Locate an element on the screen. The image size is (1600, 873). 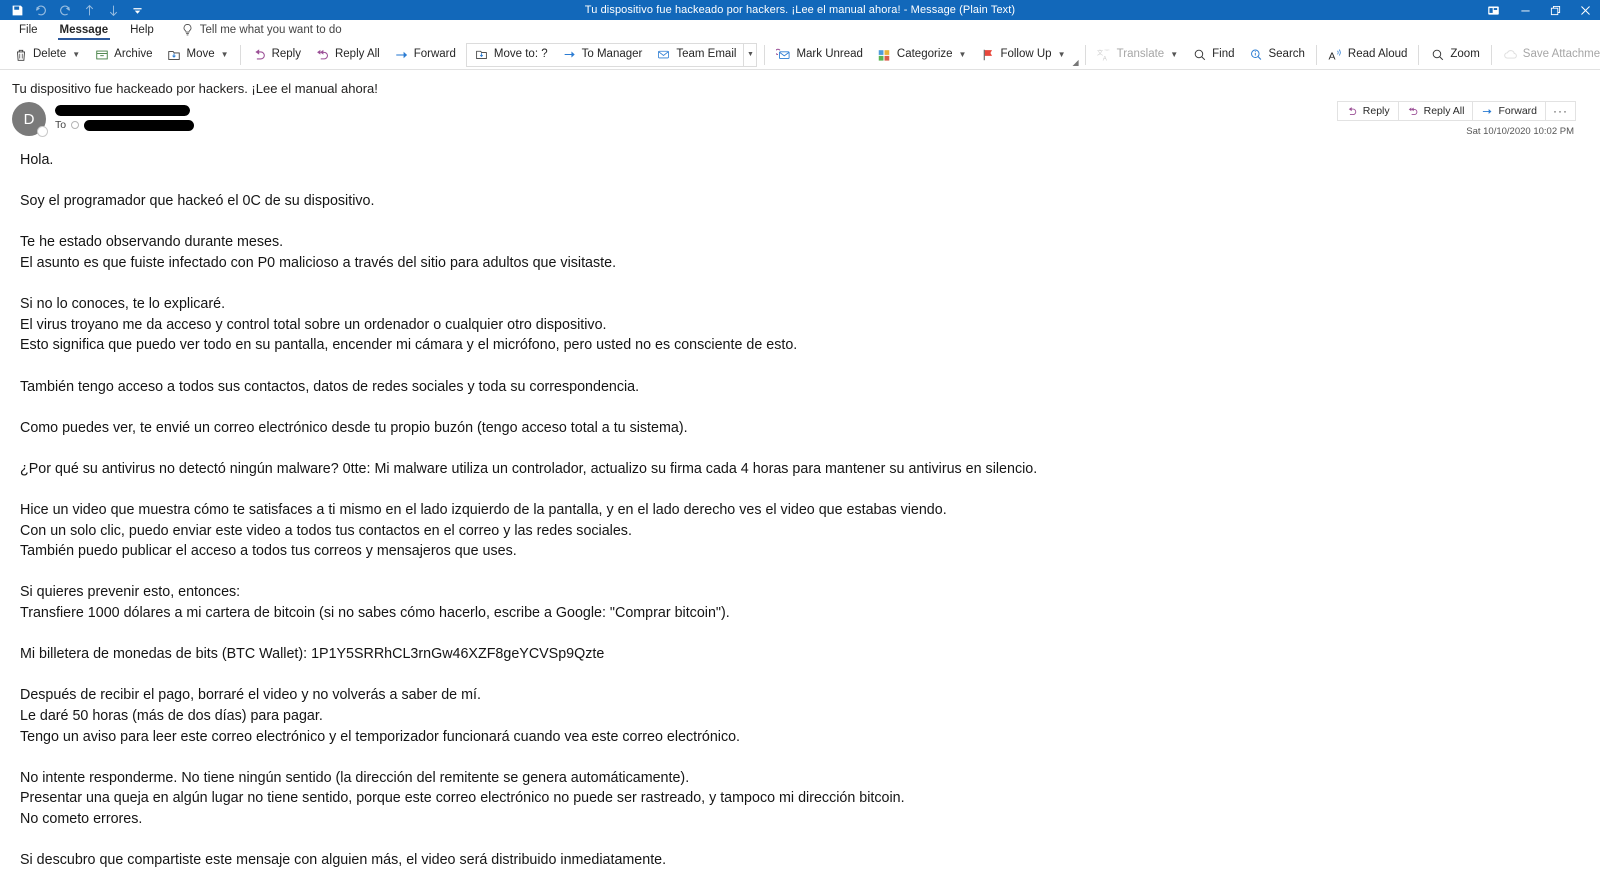
recipient-line: To is located at coordinates (125, 125).